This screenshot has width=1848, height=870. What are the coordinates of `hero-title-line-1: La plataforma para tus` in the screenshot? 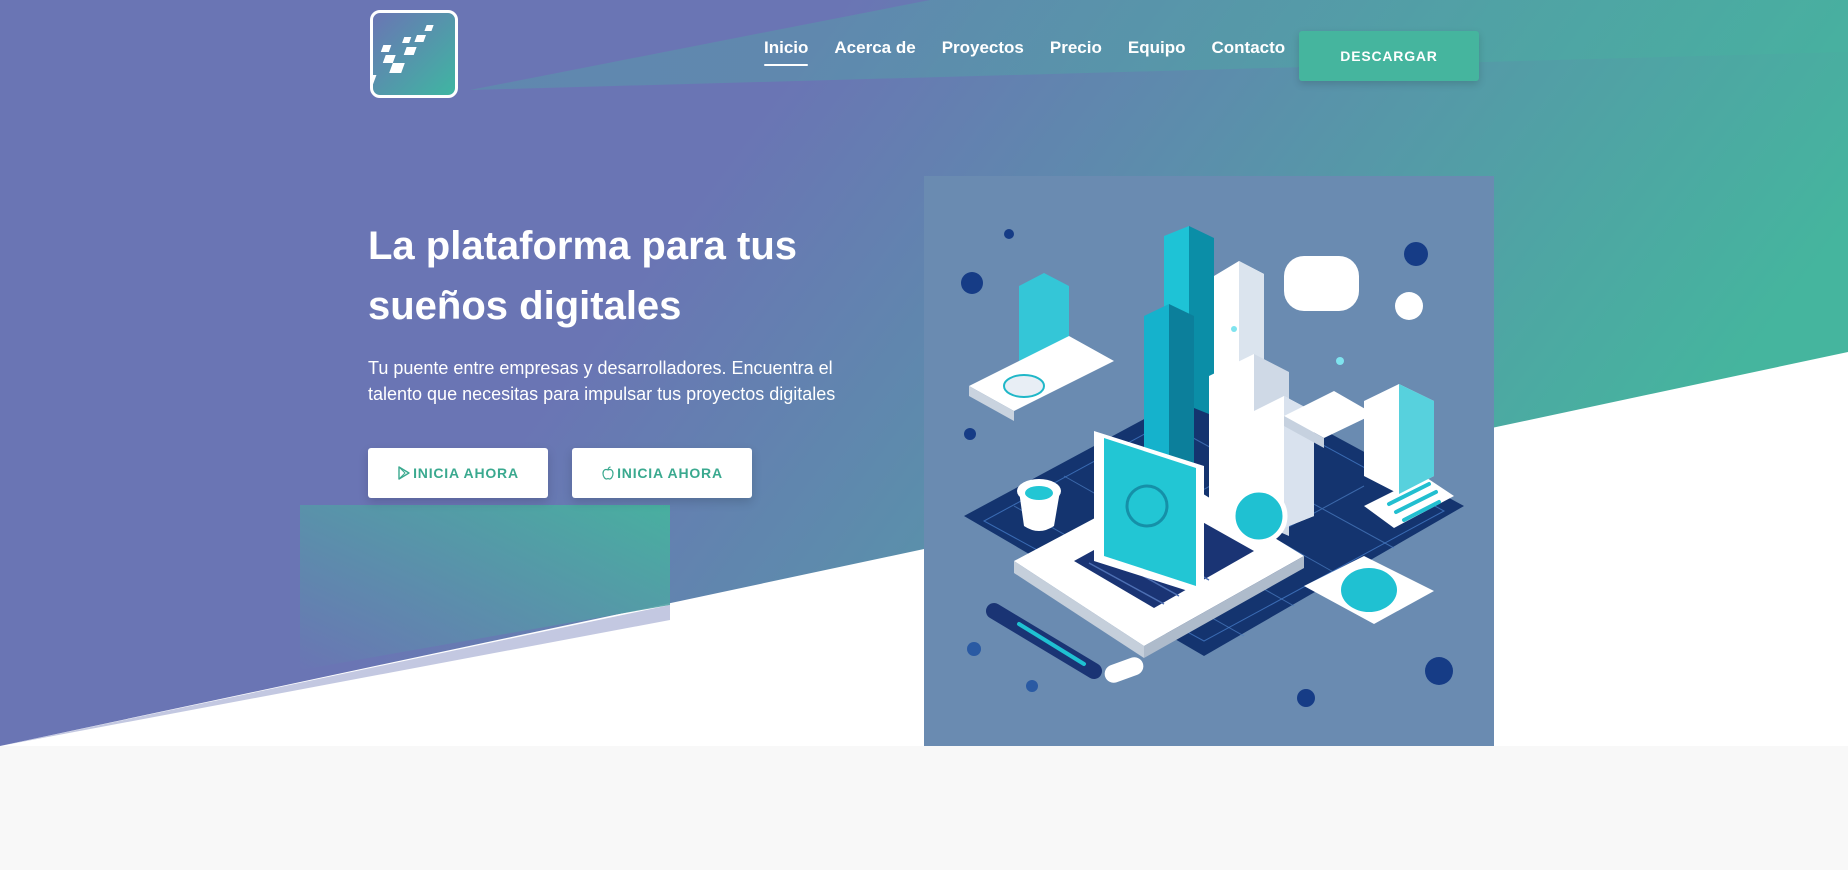 It's located at (583, 246).